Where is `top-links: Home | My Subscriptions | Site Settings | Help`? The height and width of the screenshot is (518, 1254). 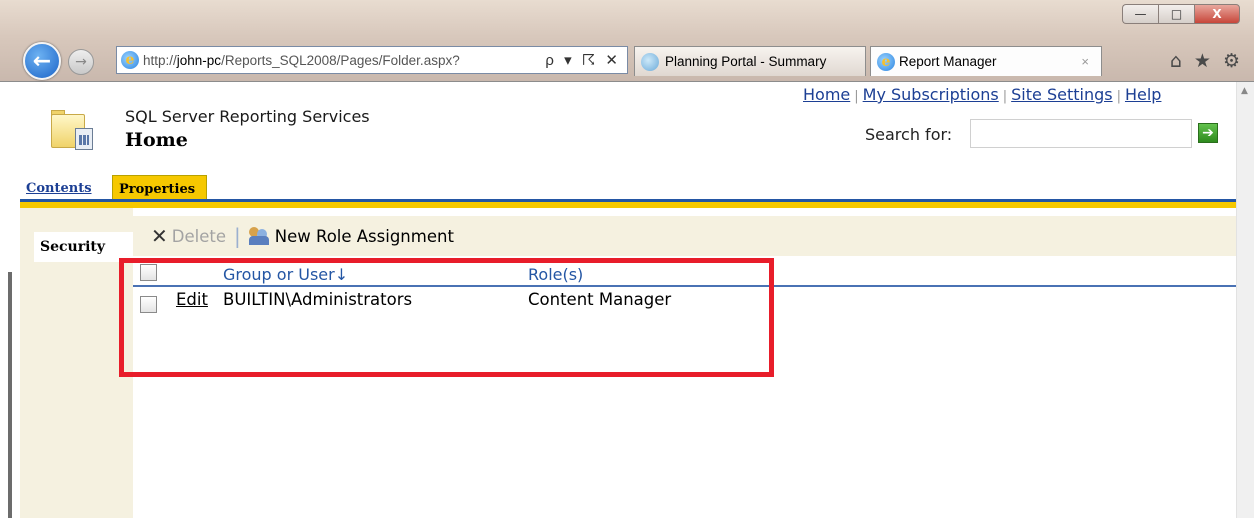
top-links: Home | My Subscriptions | Site Settings | Help is located at coordinates (982, 94).